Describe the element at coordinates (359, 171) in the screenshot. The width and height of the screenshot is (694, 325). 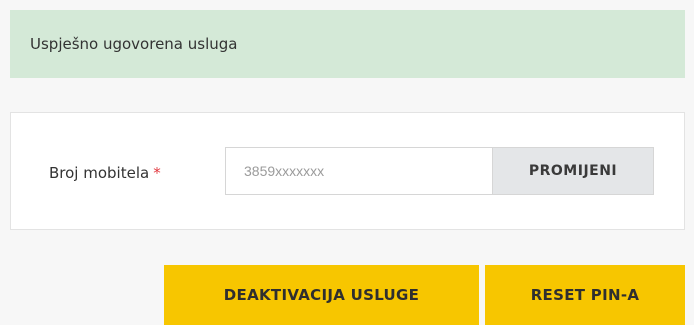
I see `phone-number-input` at that location.